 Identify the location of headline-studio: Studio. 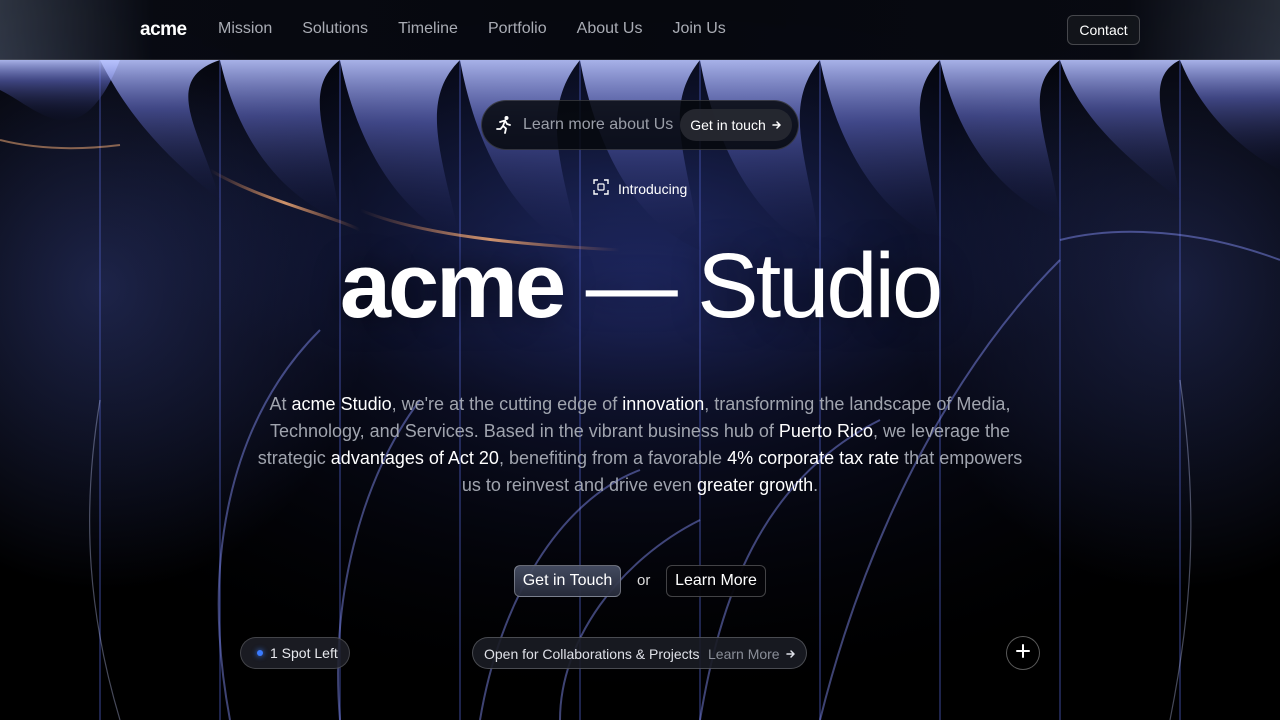
(820, 286).